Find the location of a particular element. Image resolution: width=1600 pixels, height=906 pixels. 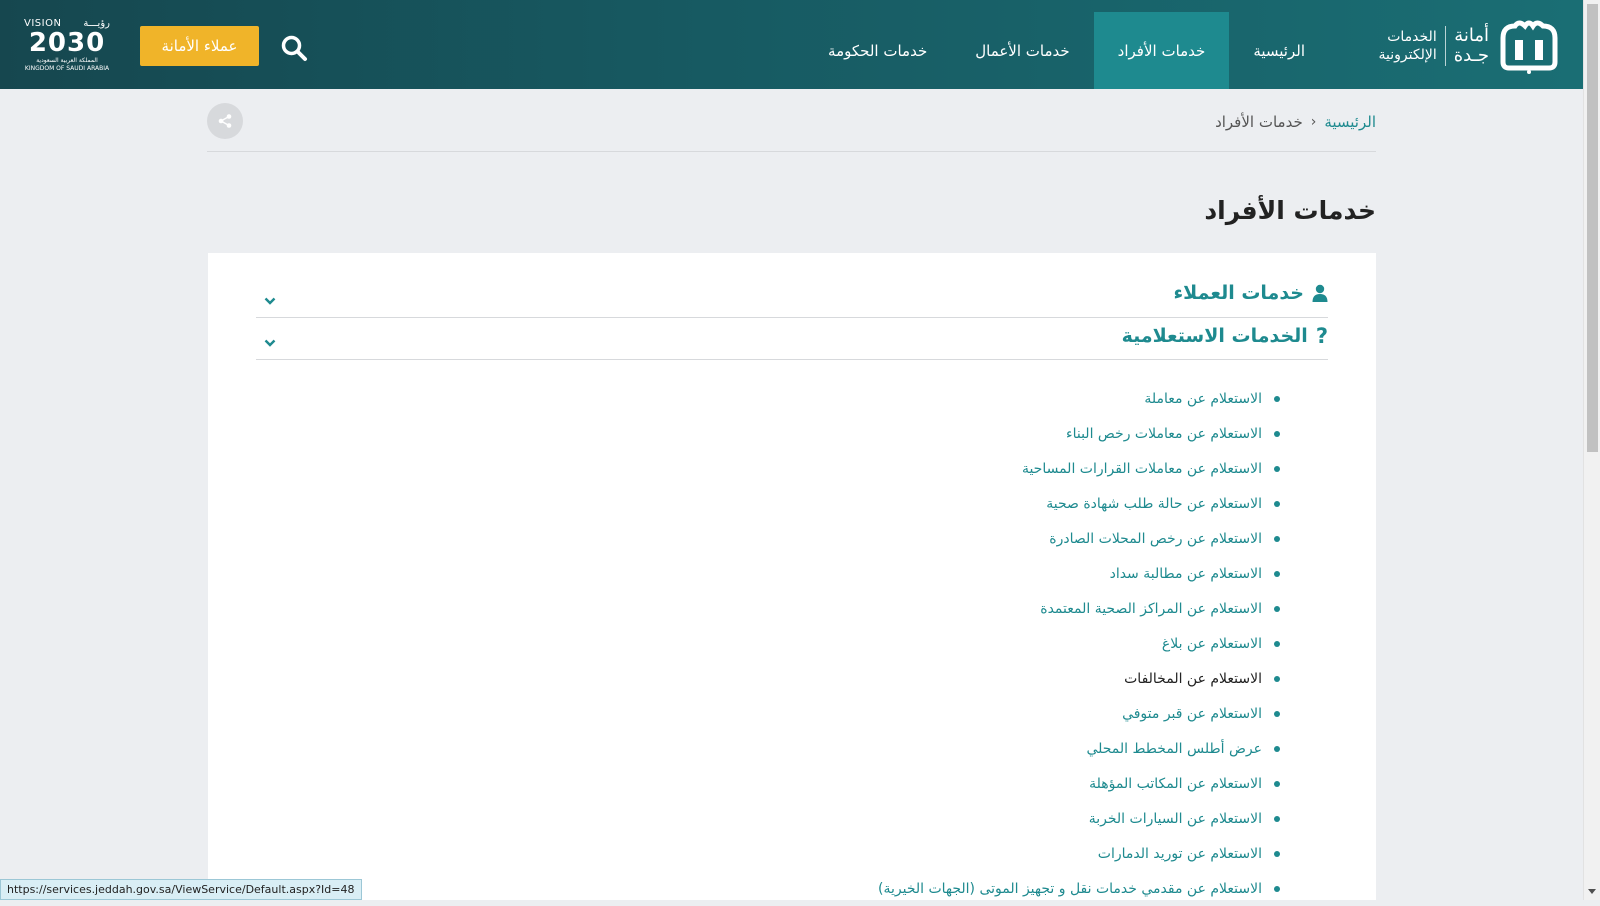

jeddah-logo-icon is located at coordinates (1529, 46).